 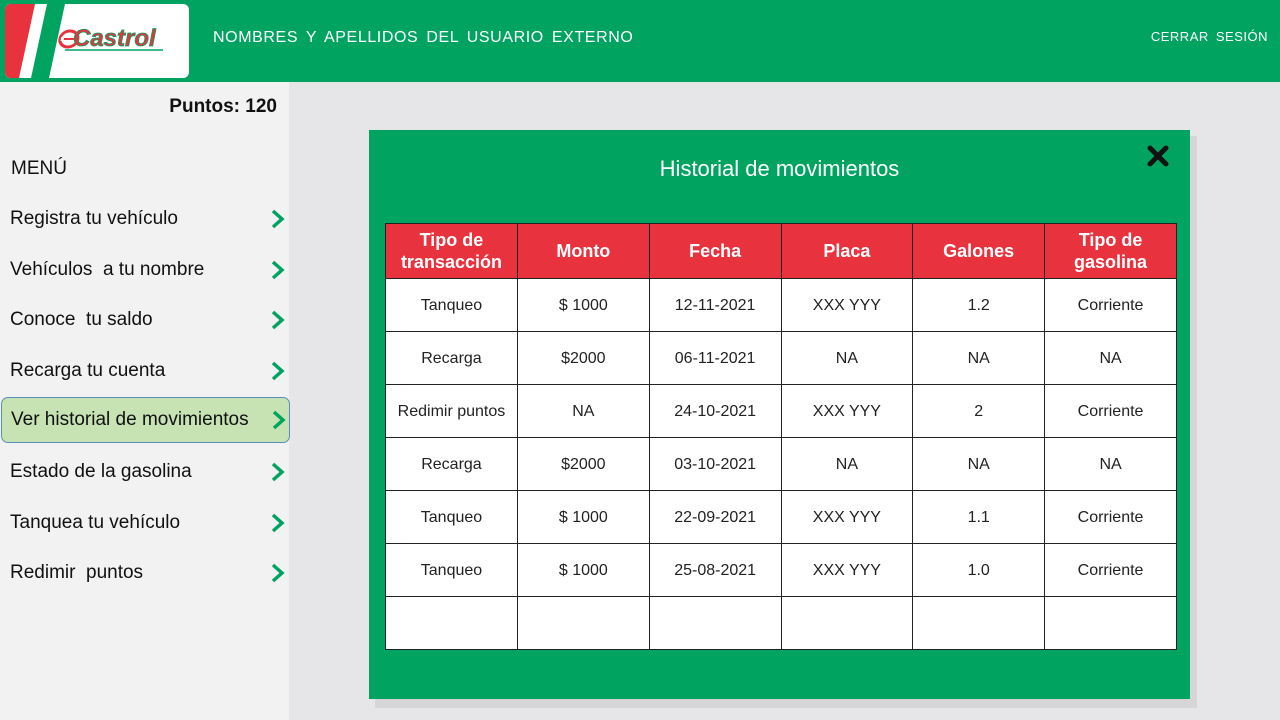 What do you see at coordinates (94, 218) in the screenshot?
I see `sidebar-item-label: Registra tu vehículo` at bounding box center [94, 218].